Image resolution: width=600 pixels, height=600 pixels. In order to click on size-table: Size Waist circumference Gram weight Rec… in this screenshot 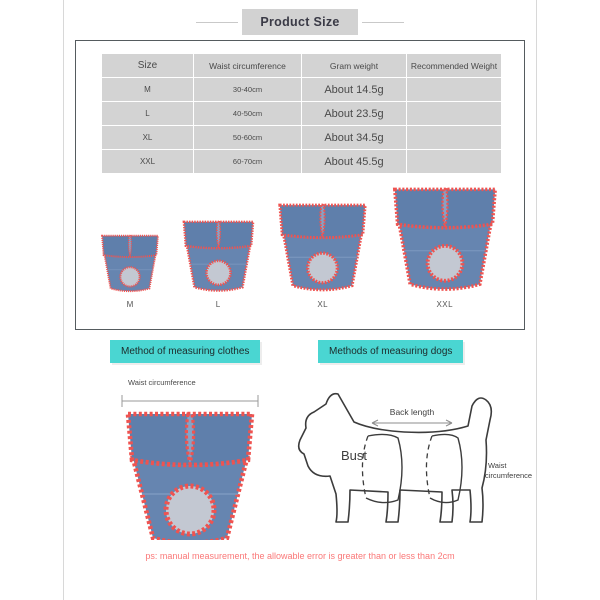, I will do `click(301, 113)`.